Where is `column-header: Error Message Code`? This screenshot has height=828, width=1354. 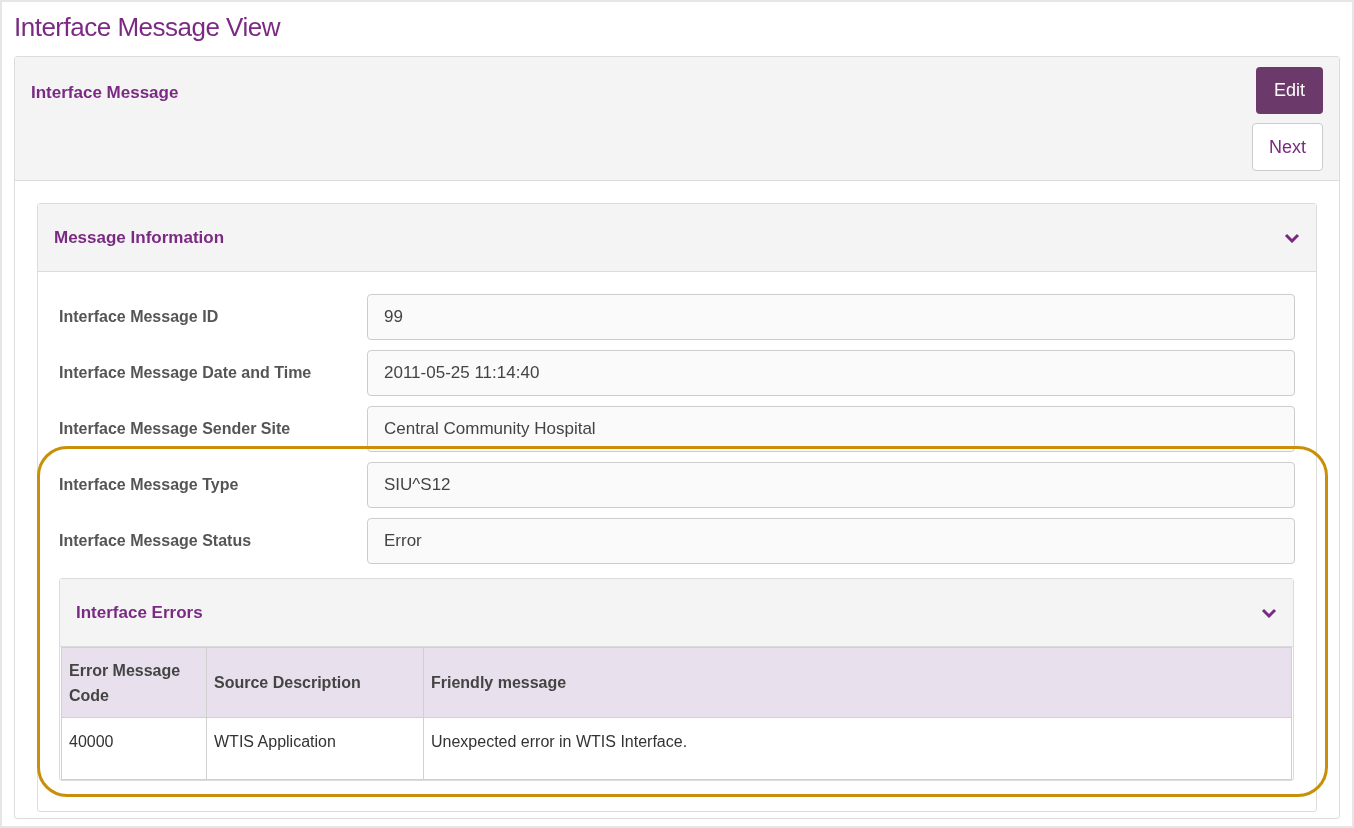
column-header: Error Message Code is located at coordinates (134, 682).